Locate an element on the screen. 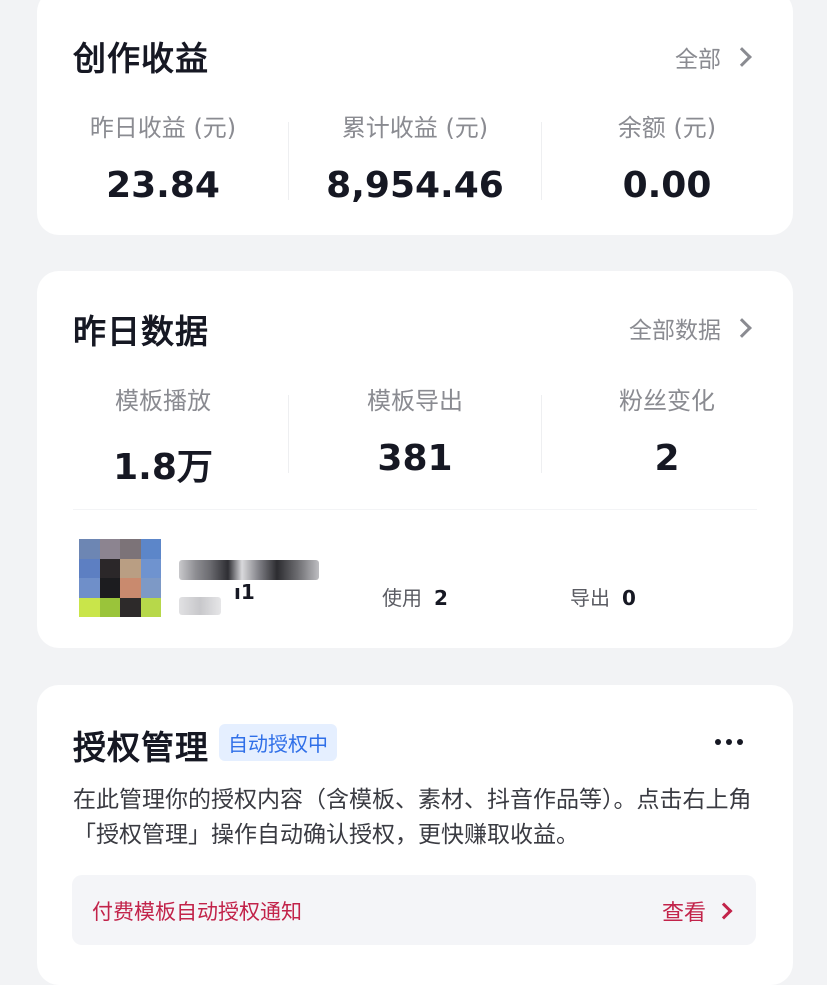 Image resolution: width=827 pixels, height=985 pixels. auth-title: 授权管理 is located at coordinates (141, 747).